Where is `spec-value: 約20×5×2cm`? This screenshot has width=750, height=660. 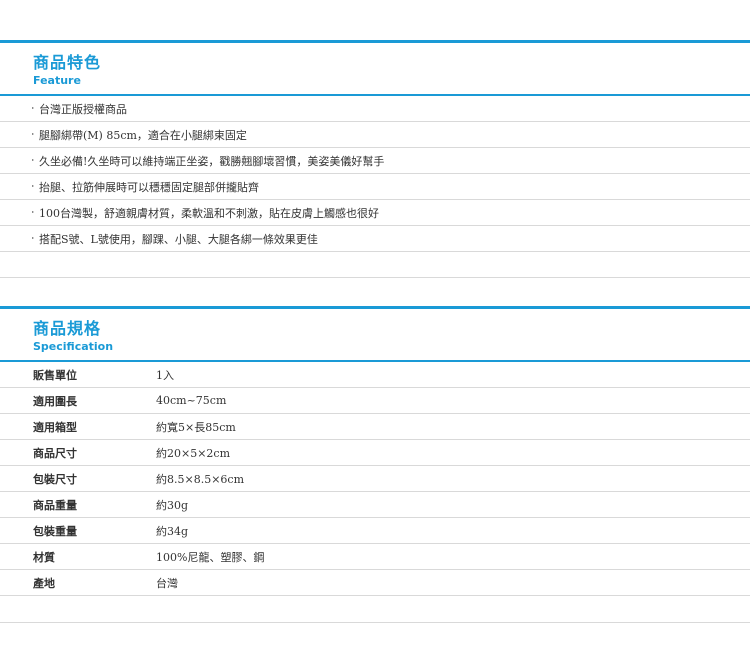
spec-value: 約20×5×2cm is located at coordinates (193, 453).